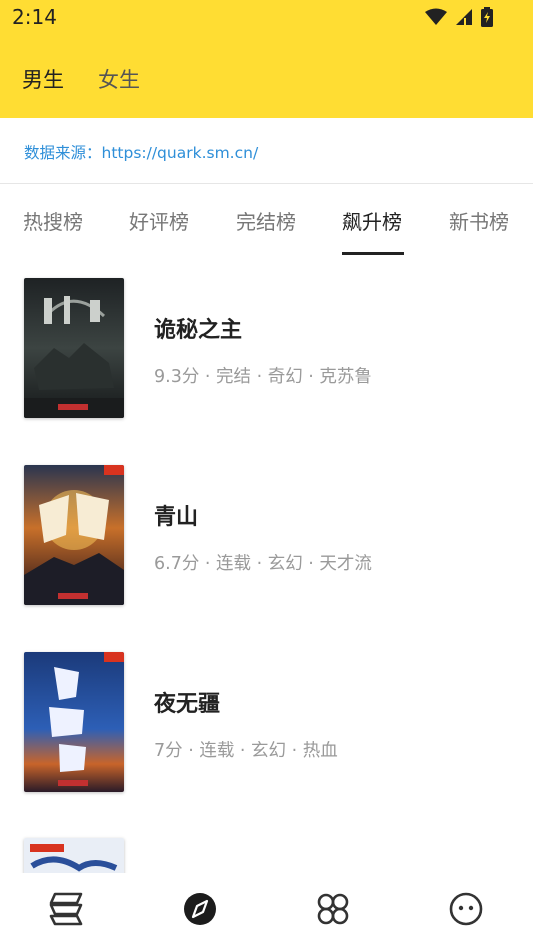 This screenshot has height=948, width=533. Describe the element at coordinates (479, 220) in the screenshot. I see `tab-new-books: 新书榜` at that location.